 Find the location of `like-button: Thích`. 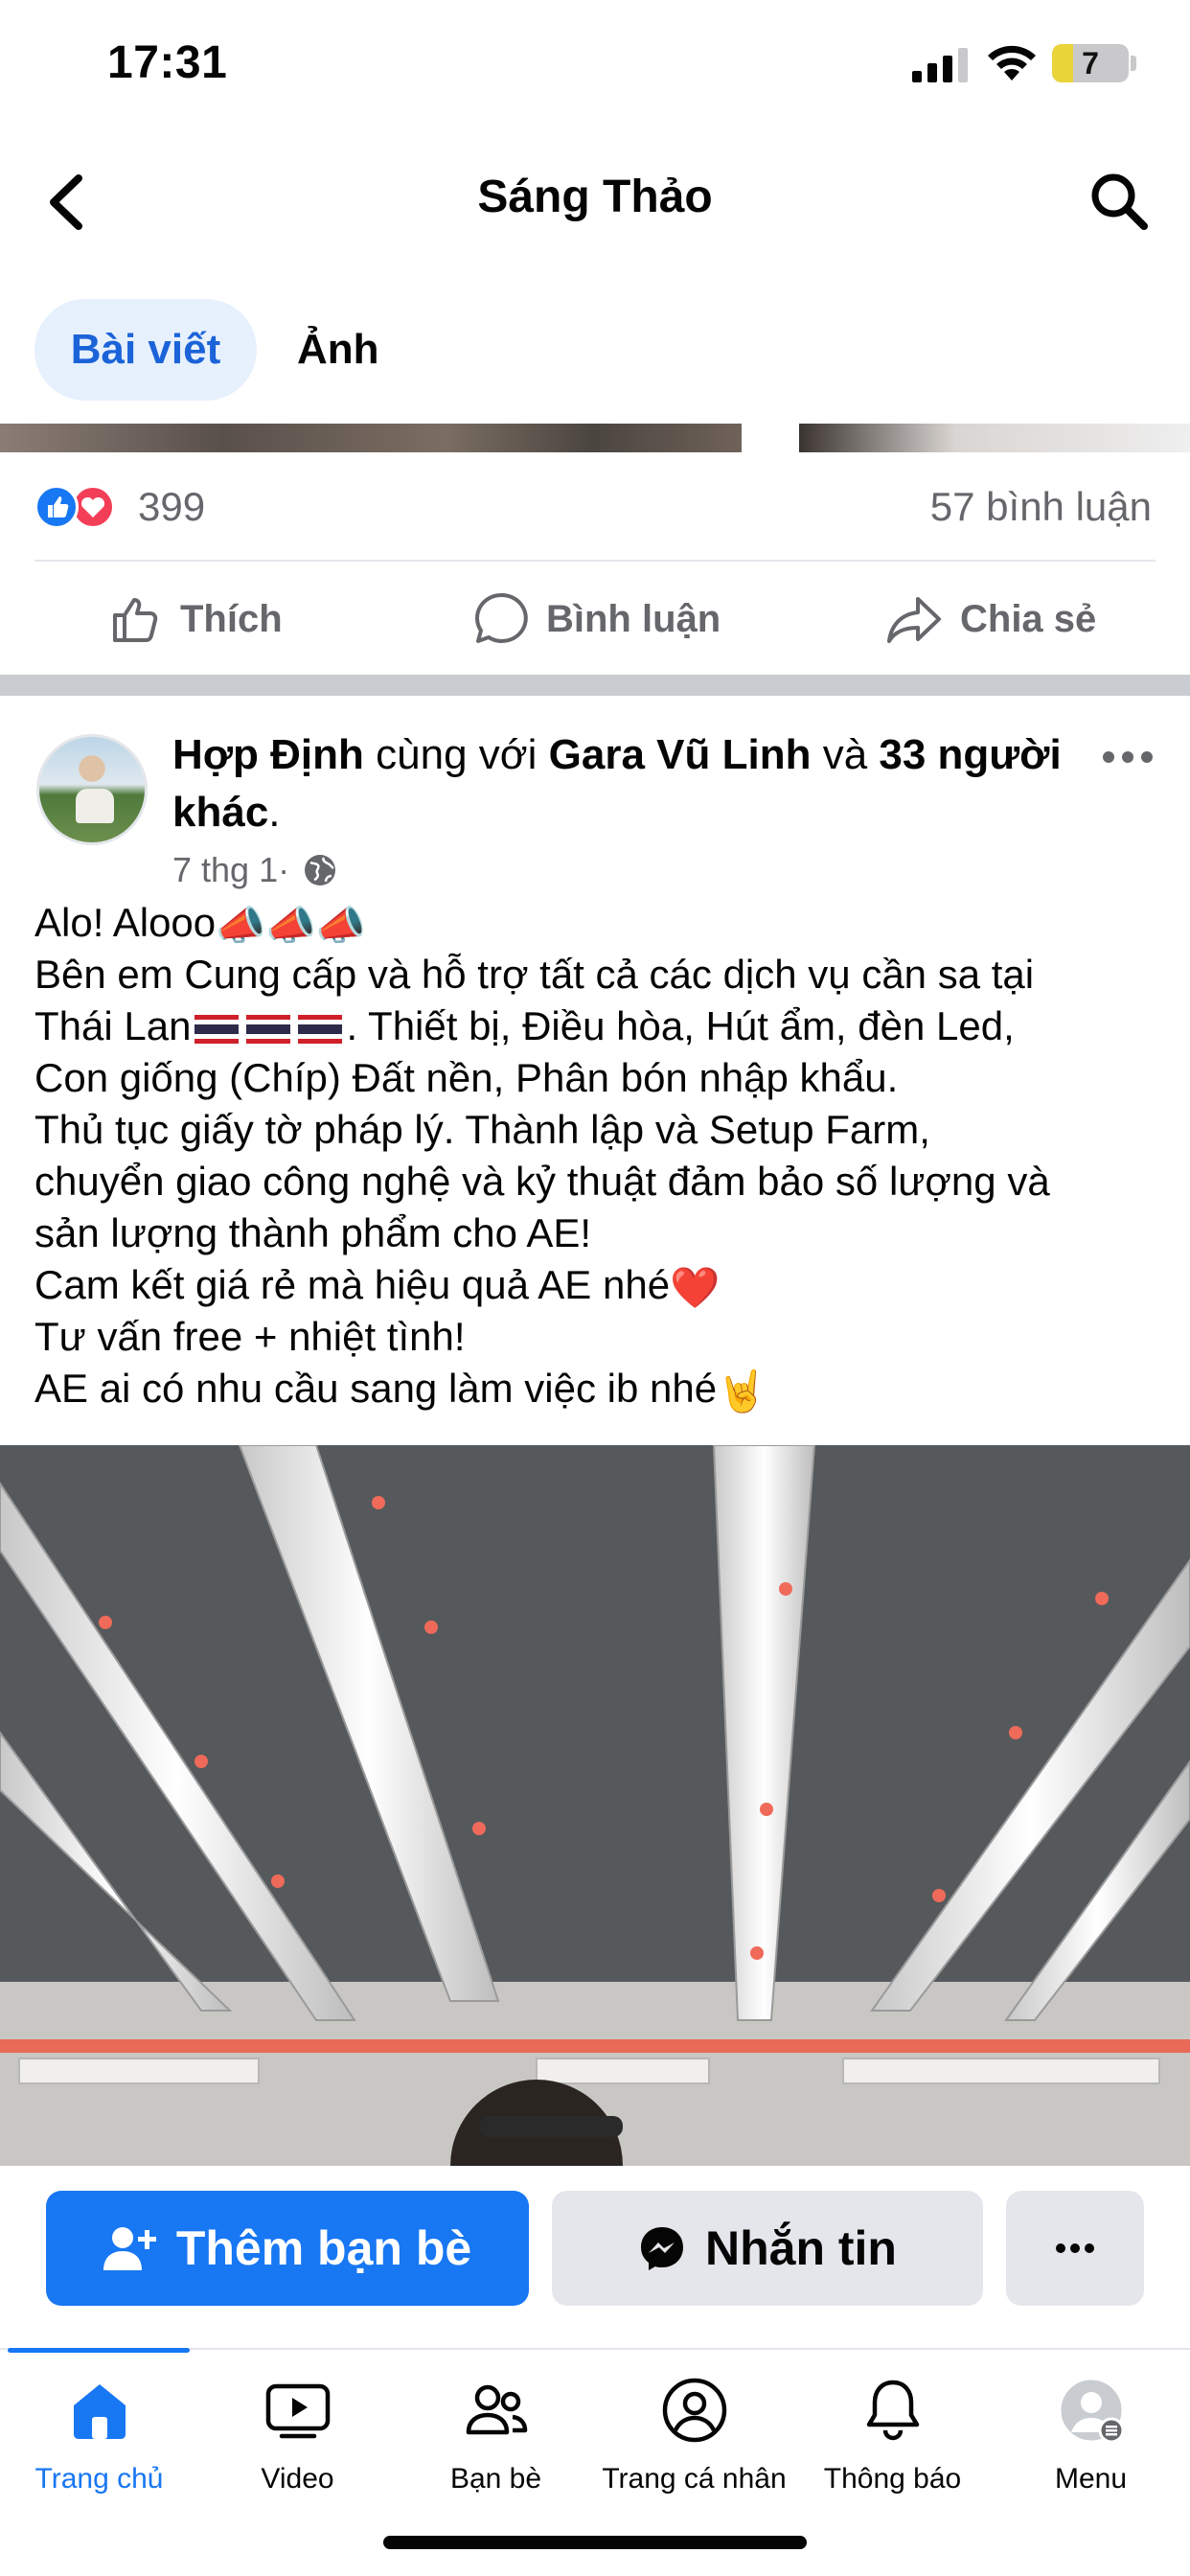

like-button: Thích is located at coordinates (195, 619).